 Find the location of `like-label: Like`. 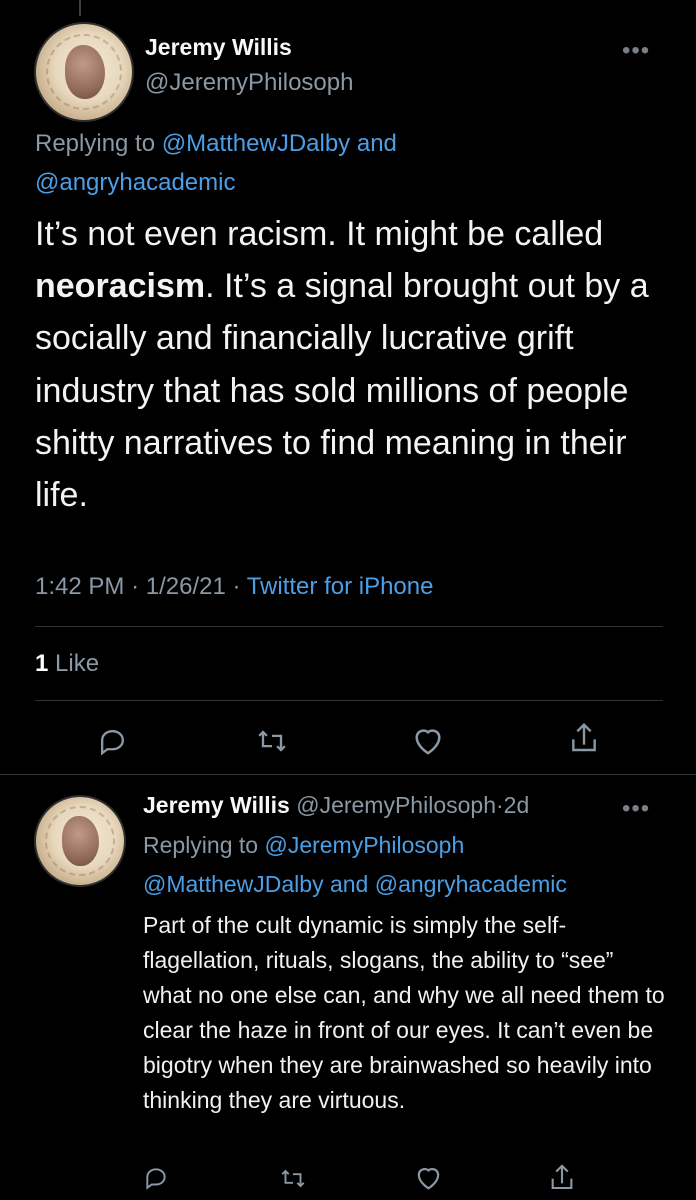

like-label: Like is located at coordinates (77, 663).